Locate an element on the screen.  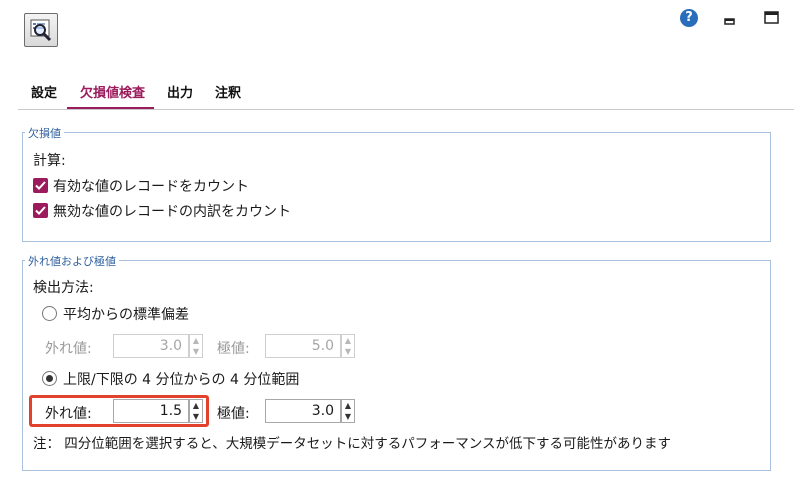
count-invalid-breakdown-checkbox is located at coordinates (40, 210).